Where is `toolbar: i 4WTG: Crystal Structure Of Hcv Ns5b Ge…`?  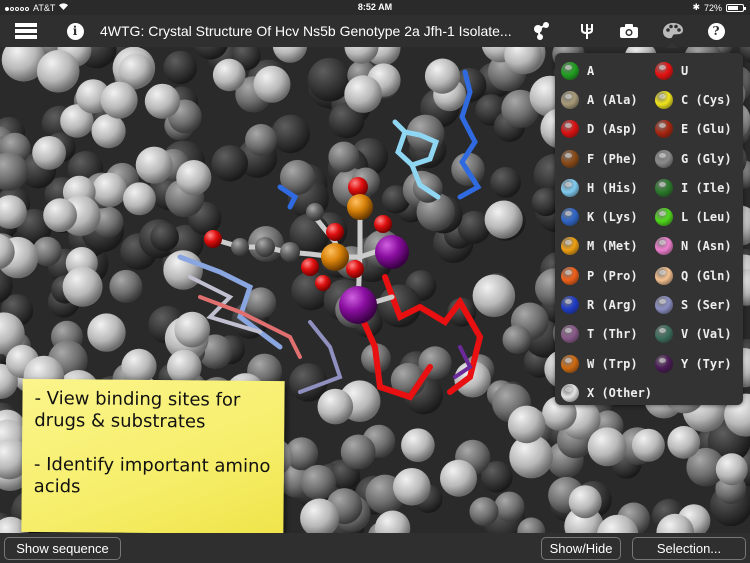
toolbar: i 4WTG: Crystal Structure Of Hcv Ns5b Ge… is located at coordinates (375, 31).